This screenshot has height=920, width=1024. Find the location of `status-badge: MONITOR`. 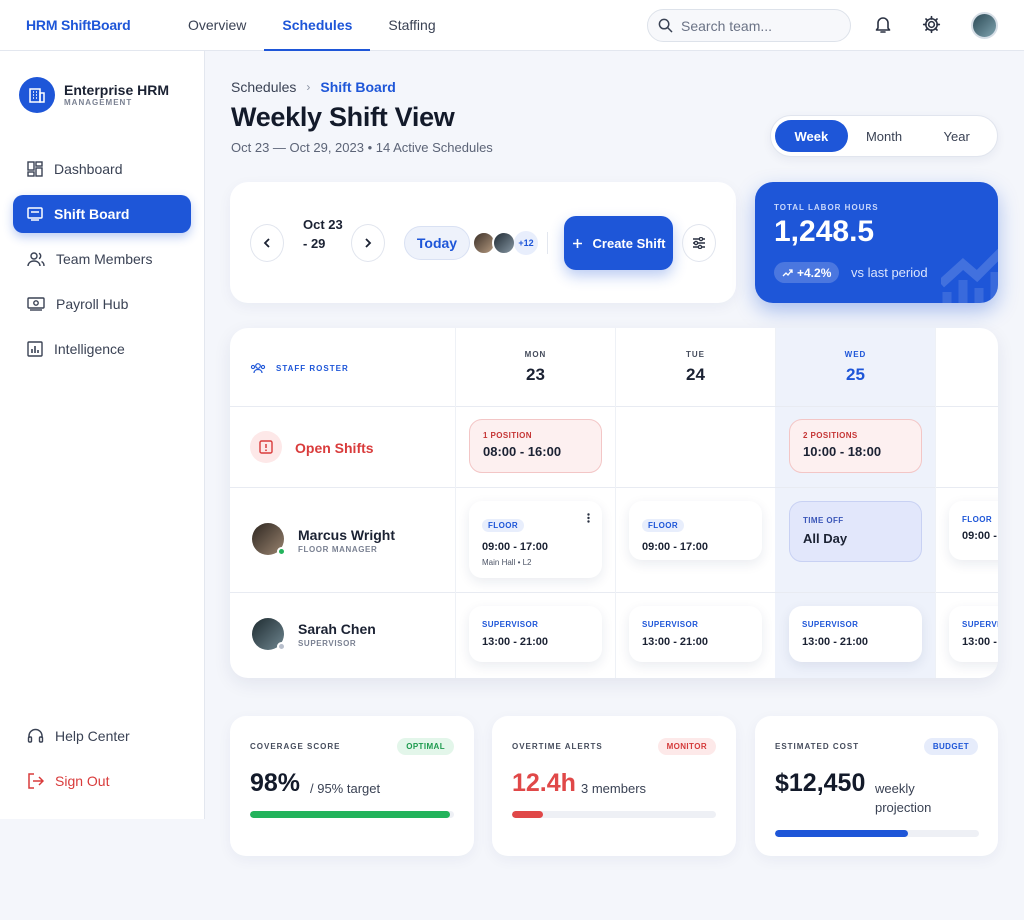

status-badge: MONITOR is located at coordinates (686, 746).